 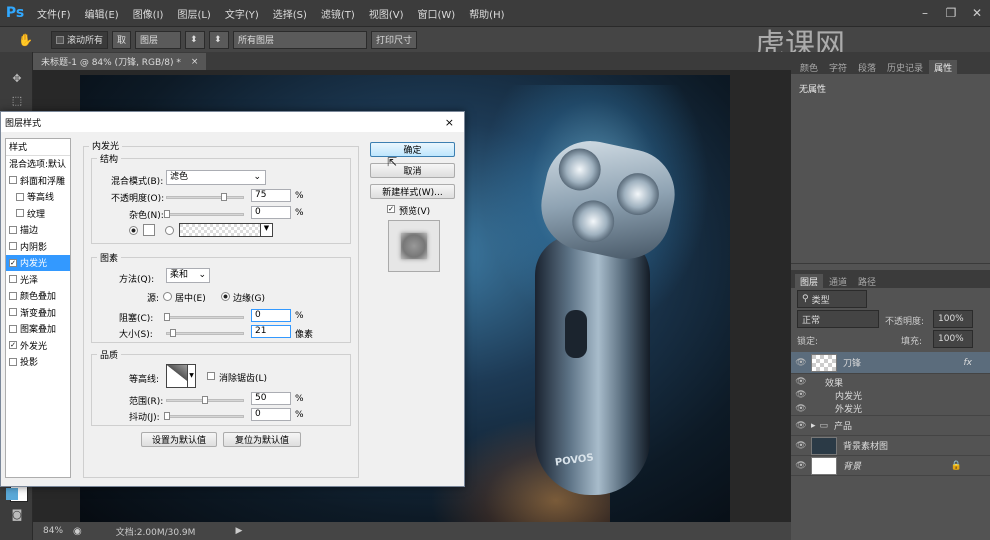 I want to click on jitter-input: 0, so click(x=271, y=414).